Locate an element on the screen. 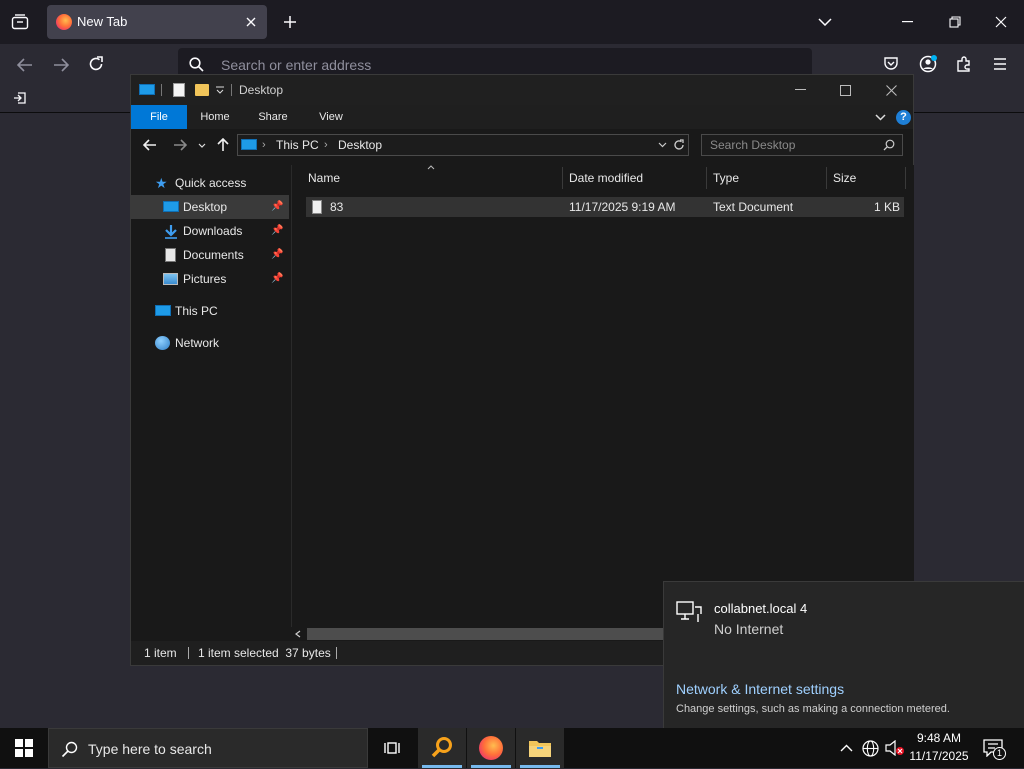 Image resolution: width=1024 pixels, height=769 pixels. nav-network: Network is located at coordinates (210, 343).